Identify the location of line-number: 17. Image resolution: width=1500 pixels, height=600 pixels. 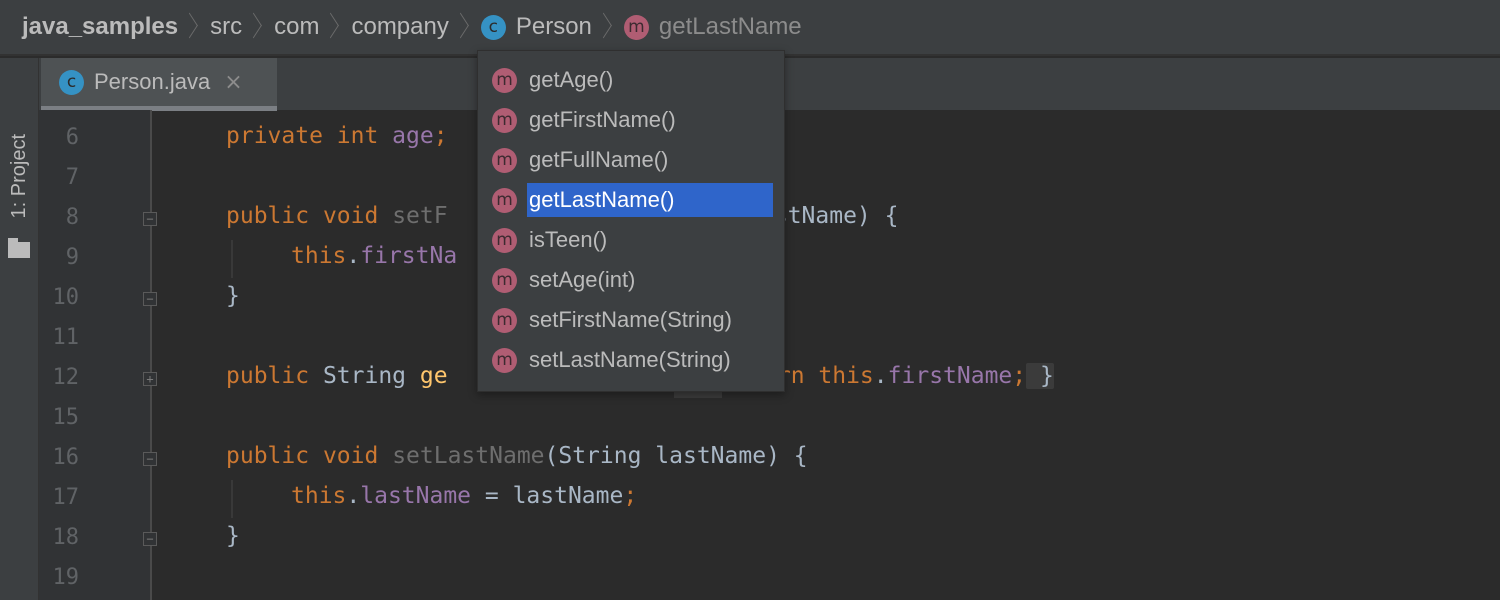
(66, 497).